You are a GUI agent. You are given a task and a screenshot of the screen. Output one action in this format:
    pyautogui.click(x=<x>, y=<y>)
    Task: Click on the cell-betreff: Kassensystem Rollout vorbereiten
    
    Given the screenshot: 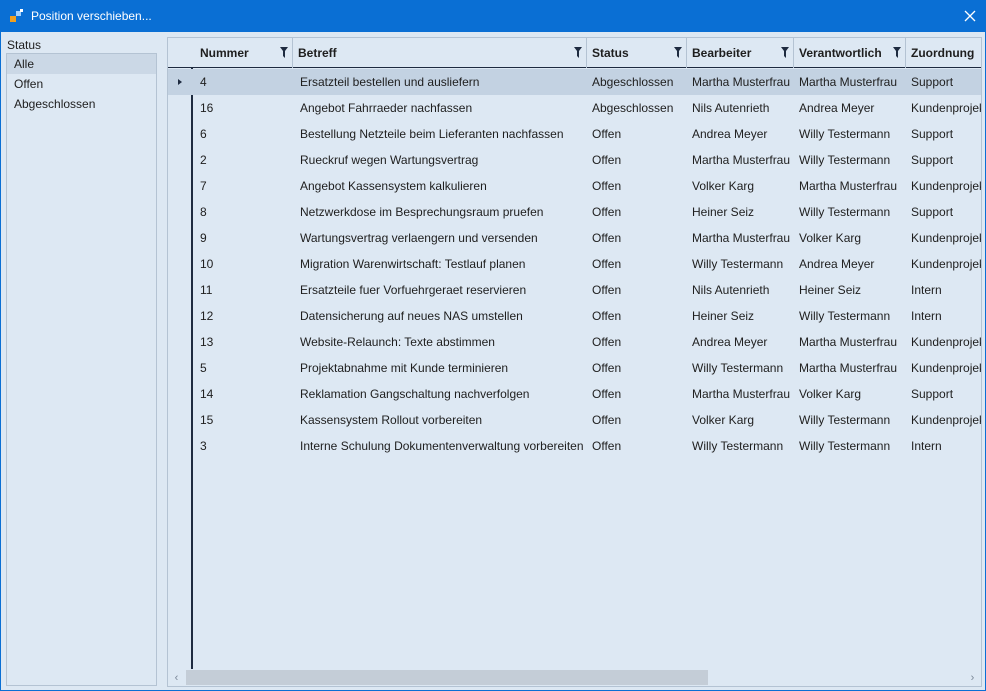 What is the action you would take?
    pyautogui.click(x=391, y=420)
    